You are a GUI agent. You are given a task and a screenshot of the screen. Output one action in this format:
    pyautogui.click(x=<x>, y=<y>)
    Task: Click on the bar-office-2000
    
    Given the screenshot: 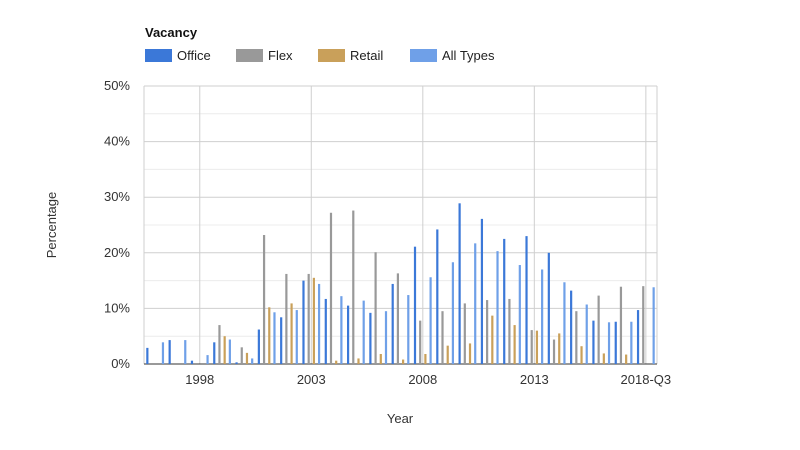 What is the action you would take?
    pyautogui.click(x=236, y=363)
    